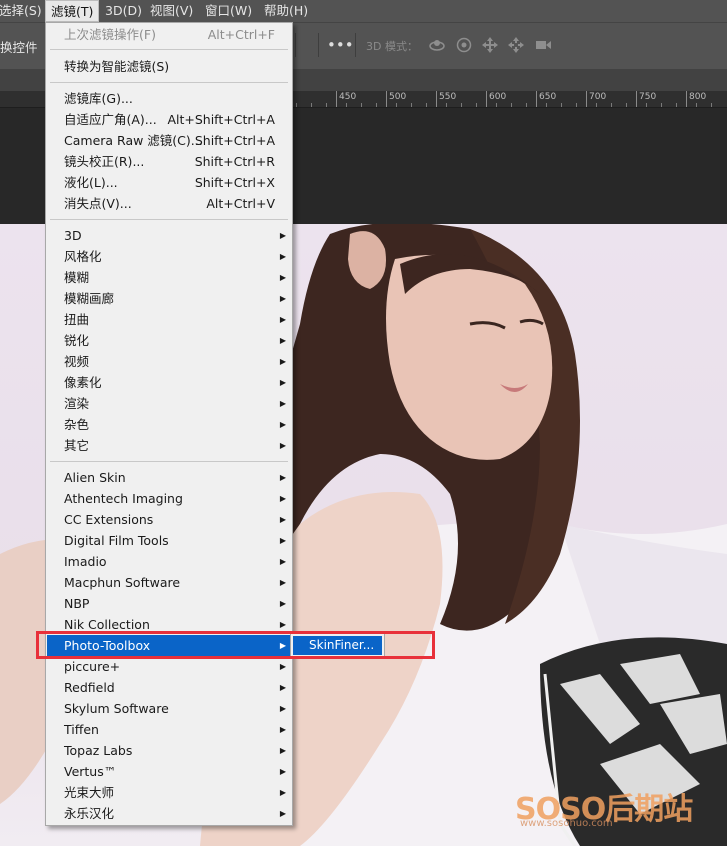 This screenshot has width=727, height=846. Describe the element at coordinates (169, 161) in the screenshot. I see `menu-item-lens-correction: 镜头校正(R)... Shift+Ctrl+R` at that location.